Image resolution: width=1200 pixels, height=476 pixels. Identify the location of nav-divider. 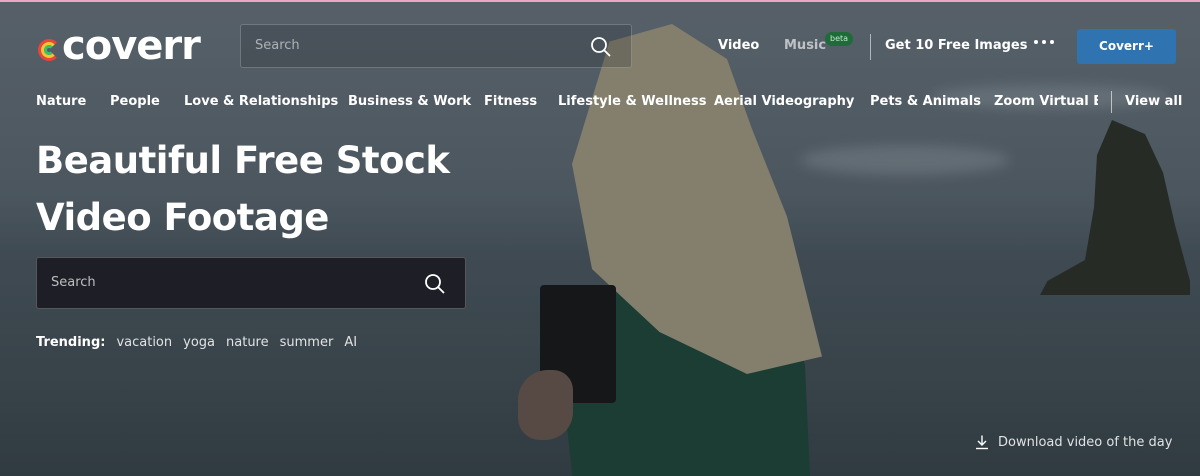
(870, 47).